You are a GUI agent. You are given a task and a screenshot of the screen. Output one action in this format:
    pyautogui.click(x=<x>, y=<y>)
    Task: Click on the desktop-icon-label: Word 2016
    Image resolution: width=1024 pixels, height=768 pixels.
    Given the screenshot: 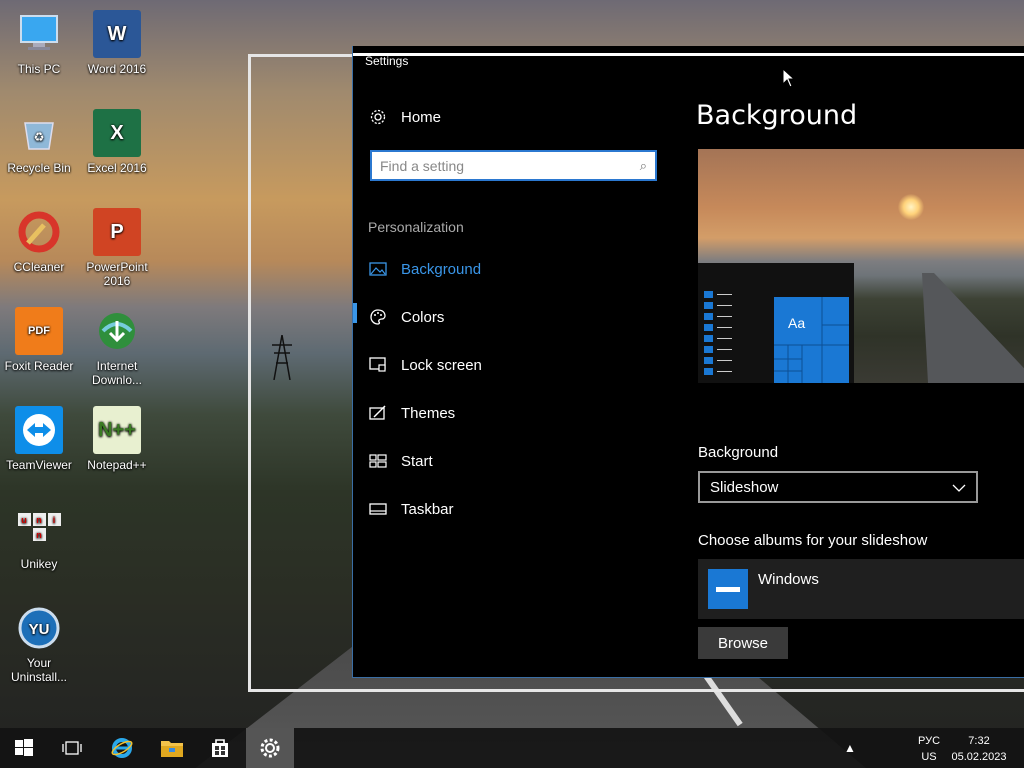 What is the action you would take?
    pyautogui.click(x=117, y=69)
    